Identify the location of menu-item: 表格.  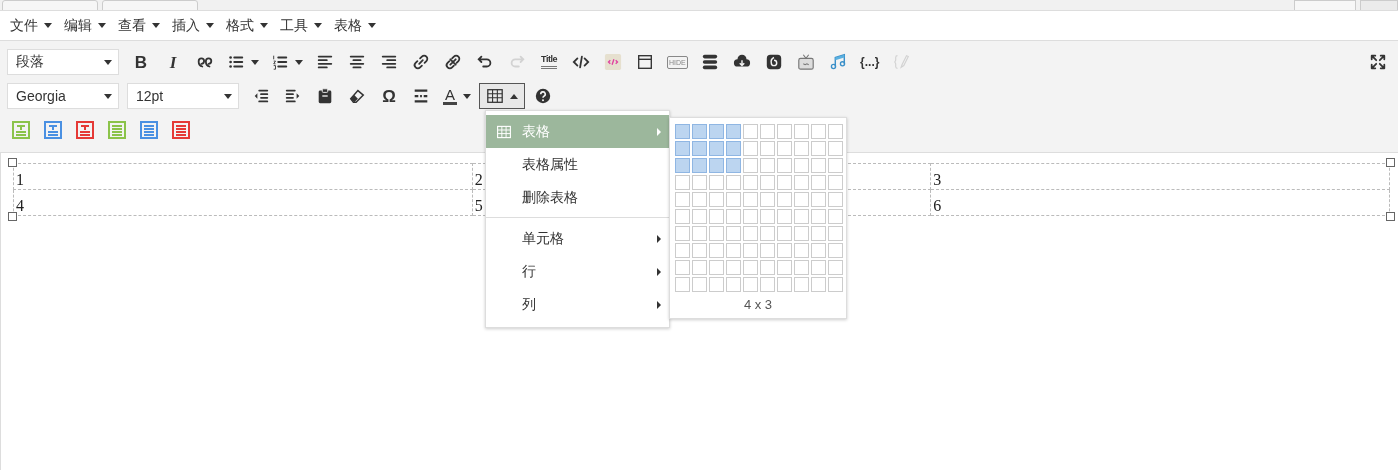
(355, 25).